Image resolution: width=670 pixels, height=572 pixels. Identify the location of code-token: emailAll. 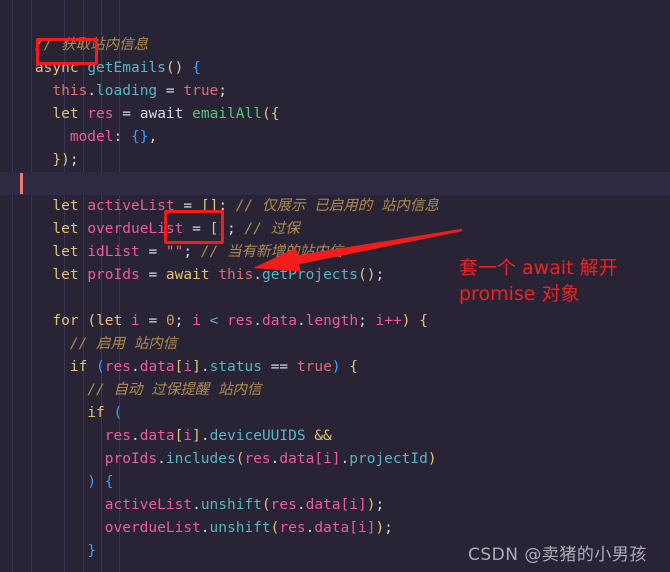
(227, 114).